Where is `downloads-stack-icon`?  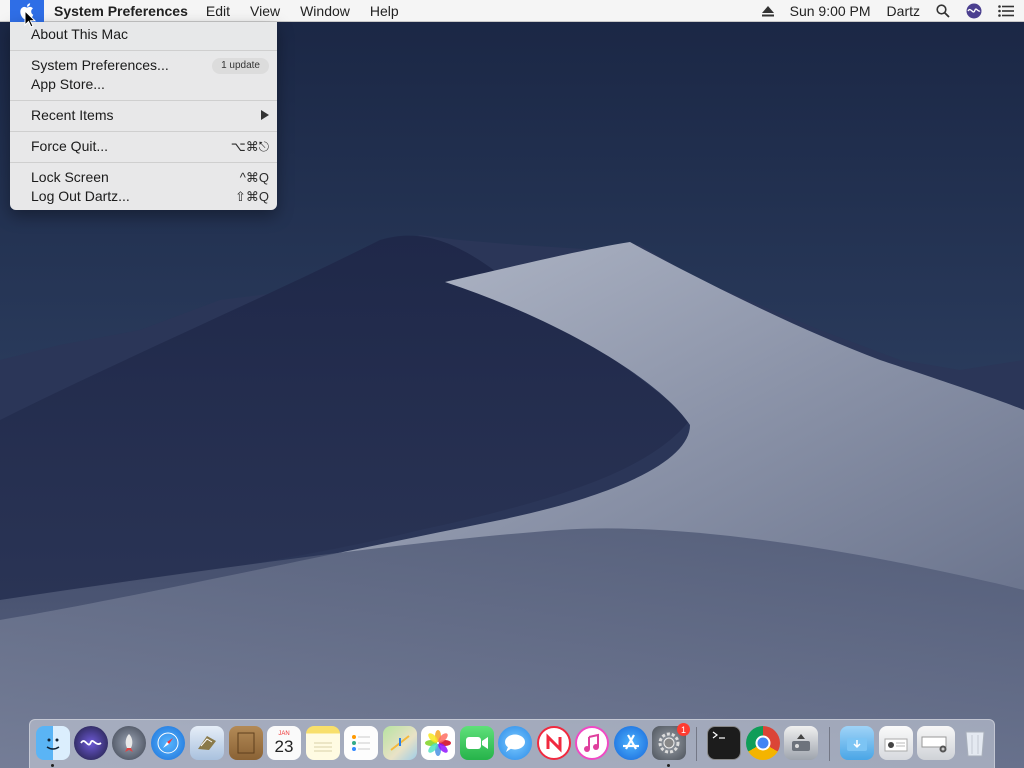 downloads-stack-icon is located at coordinates (857, 743).